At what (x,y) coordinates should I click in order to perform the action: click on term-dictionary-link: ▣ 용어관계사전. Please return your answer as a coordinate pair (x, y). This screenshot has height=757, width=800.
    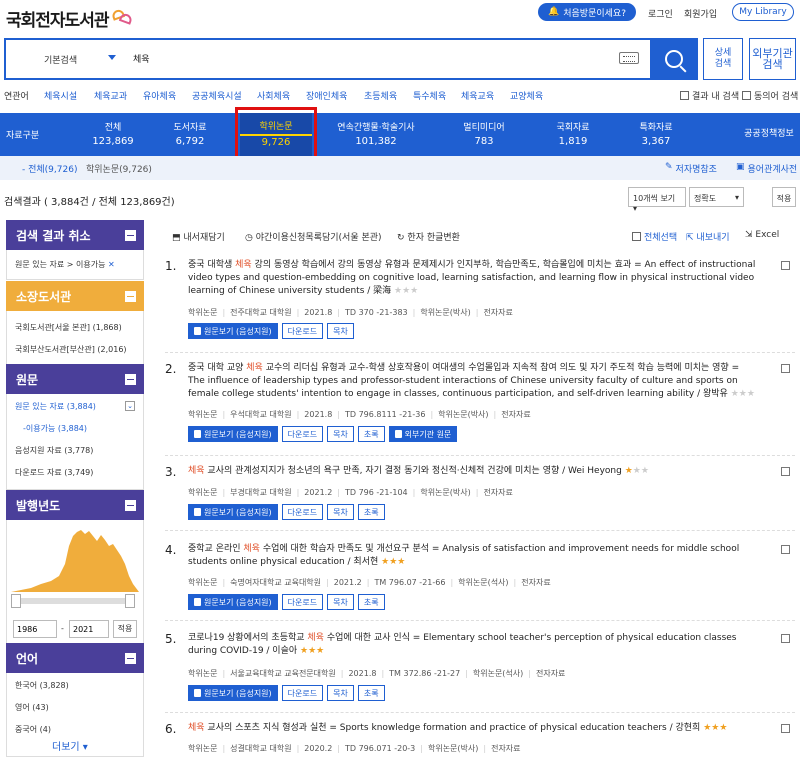
    Looking at the image, I should click on (766, 168).